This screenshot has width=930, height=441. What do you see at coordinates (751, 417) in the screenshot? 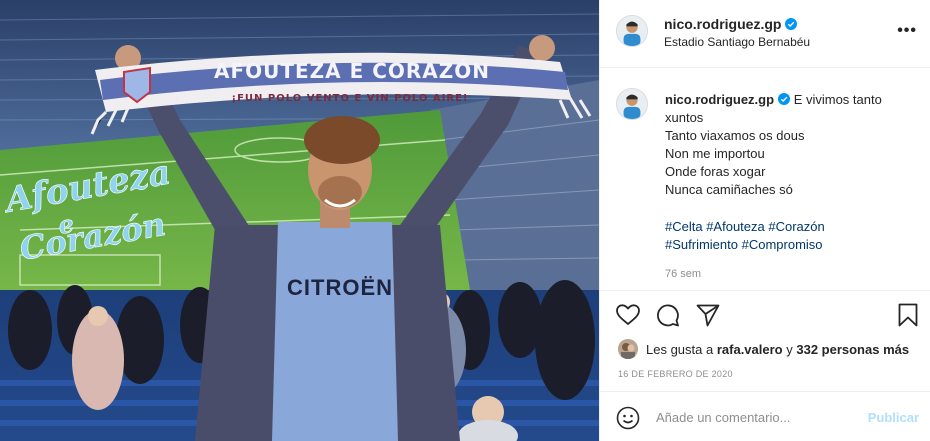
I see `comment-input` at bounding box center [751, 417].